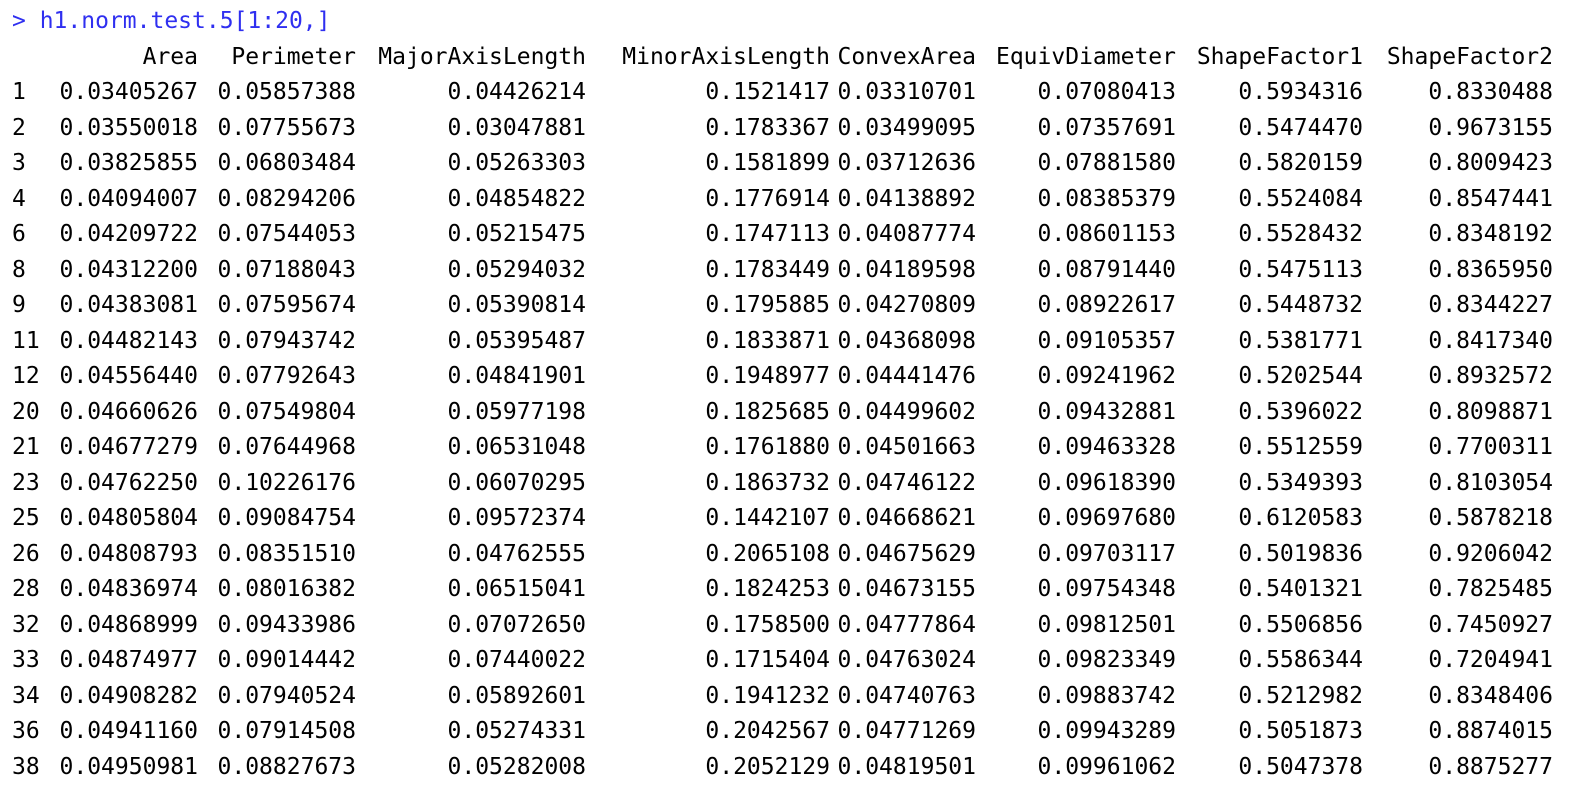  I want to click on cell-equivdiameter: 0.09697680, so click(1076, 519).